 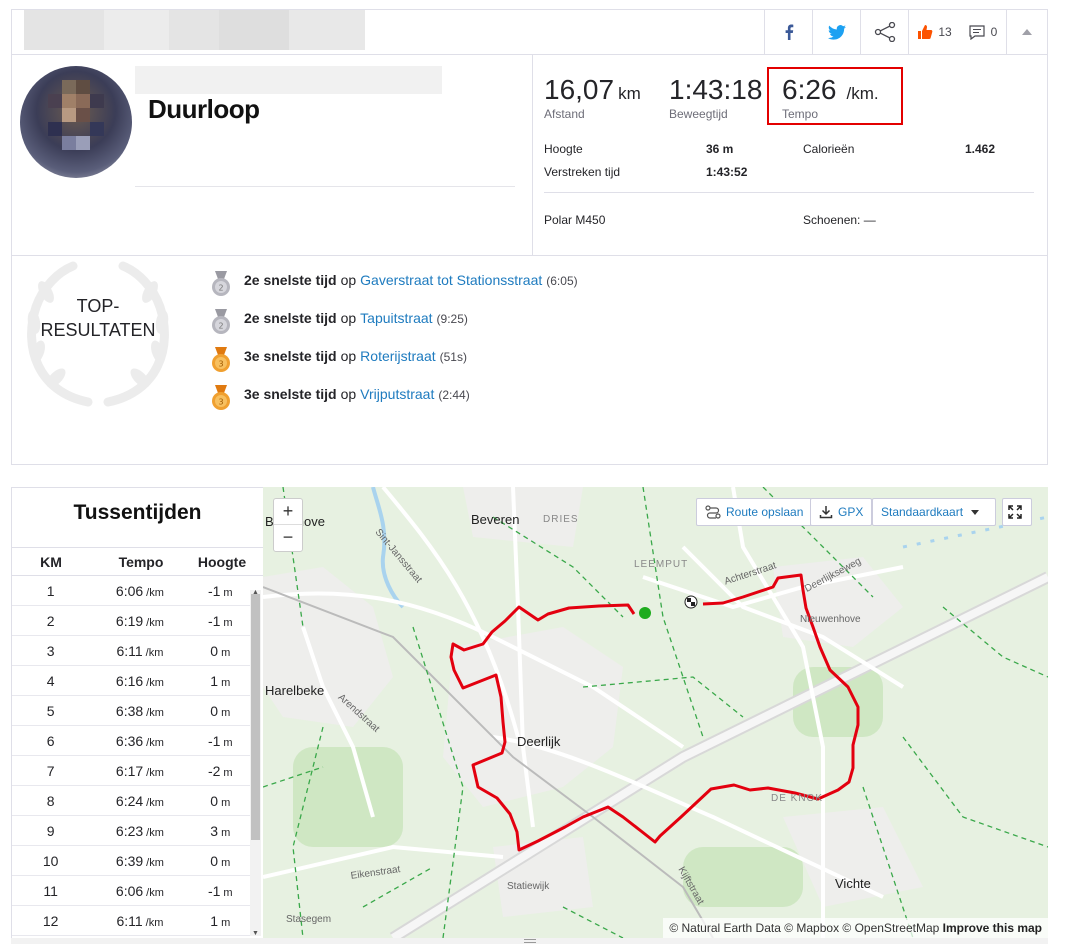 I want to click on fullscreen-button, so click(x=1017, y=512).